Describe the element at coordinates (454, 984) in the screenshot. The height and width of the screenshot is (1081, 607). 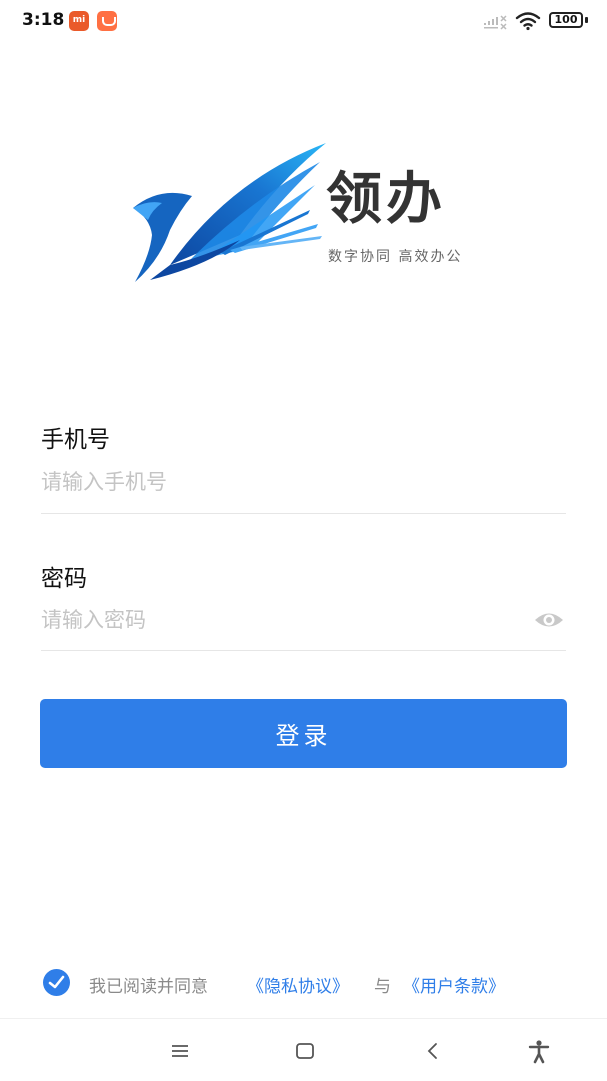
I see `terms-link: 《用户条款》` at that location.